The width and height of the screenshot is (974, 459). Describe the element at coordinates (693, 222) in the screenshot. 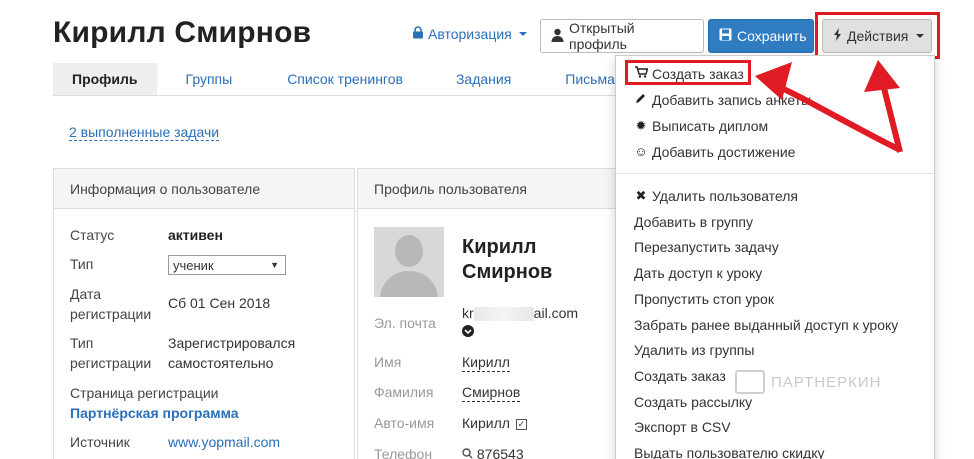

I see `menu-item-add-to-group: Добавить в группу` at that location.